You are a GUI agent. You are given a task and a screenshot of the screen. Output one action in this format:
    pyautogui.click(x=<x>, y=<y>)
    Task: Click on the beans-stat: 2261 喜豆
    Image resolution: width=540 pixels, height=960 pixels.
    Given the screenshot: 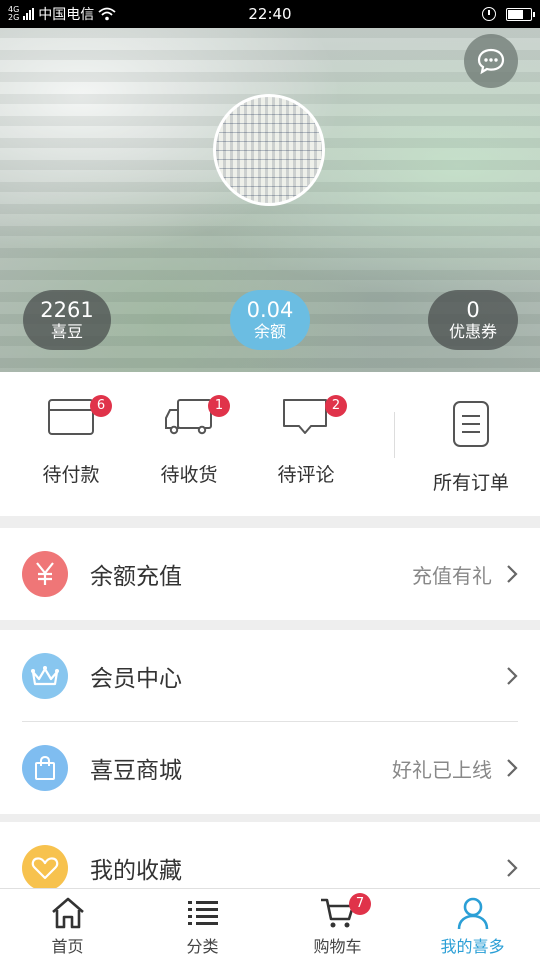 What is the action you would take?
    pyautogui.click(x=67, y=320)
    